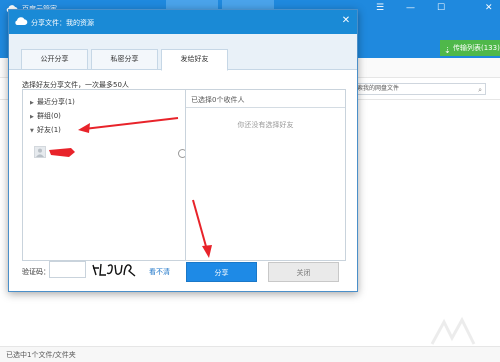 This screenshot has width=500, height=362. I want to click on captcha-image, so click(114, 270).